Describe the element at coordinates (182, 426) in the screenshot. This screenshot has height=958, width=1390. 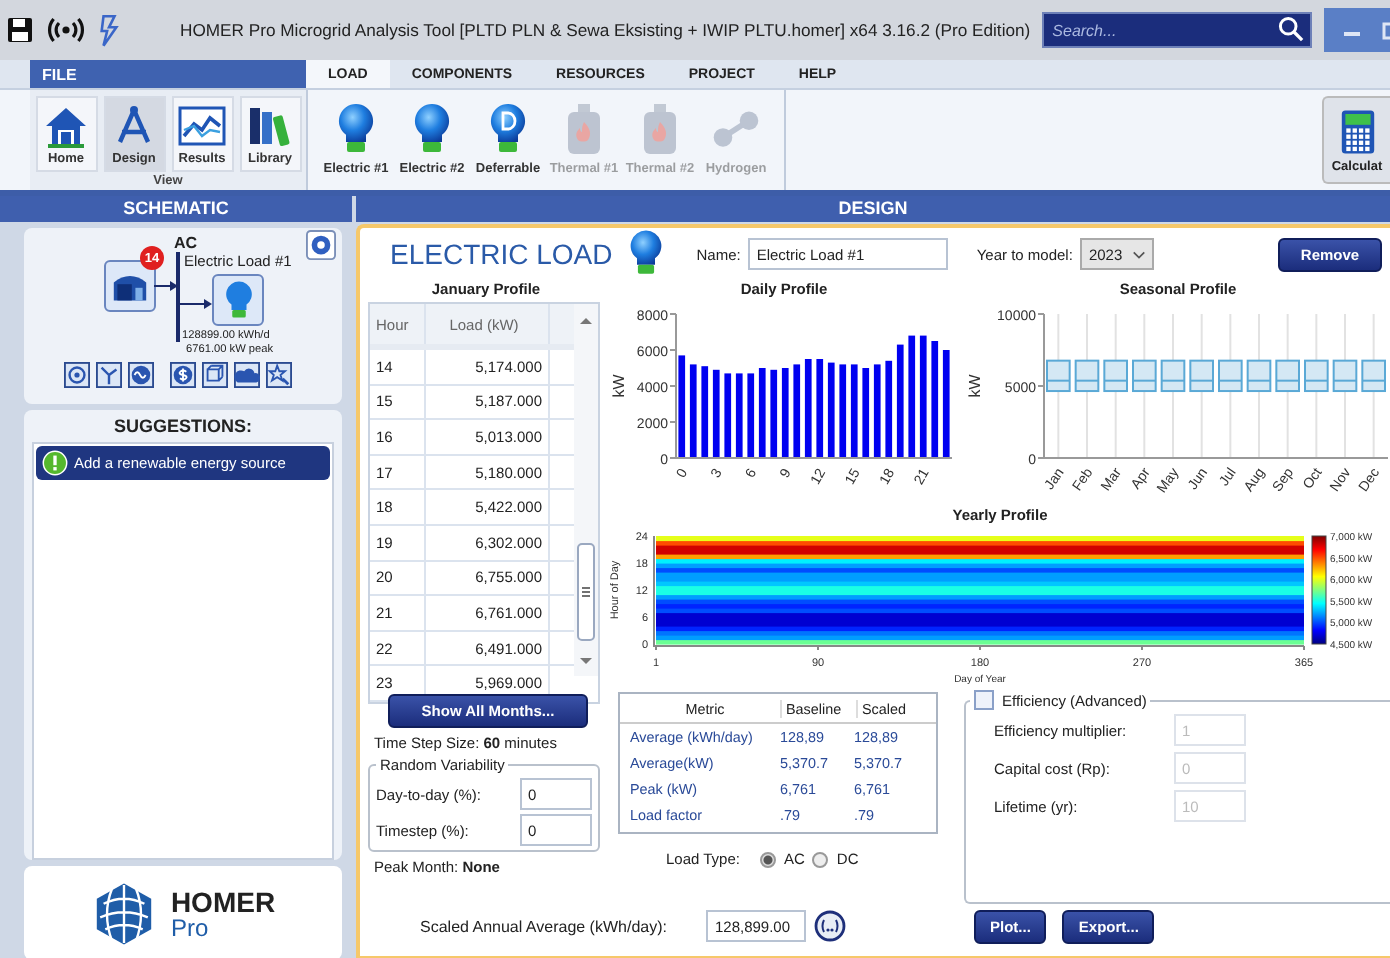
I see `panel-header: SUGGESTIONS:` at that location.